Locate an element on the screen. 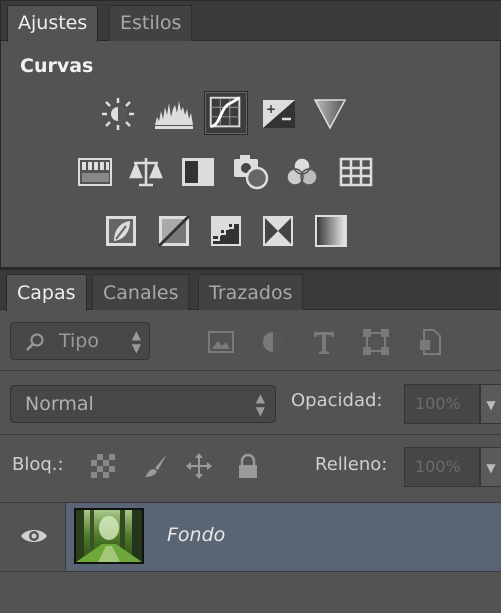 Image resolution: width=501 pixels, height=613 pixels. filter-adjustment-icon is located at coordinates (273, 342).